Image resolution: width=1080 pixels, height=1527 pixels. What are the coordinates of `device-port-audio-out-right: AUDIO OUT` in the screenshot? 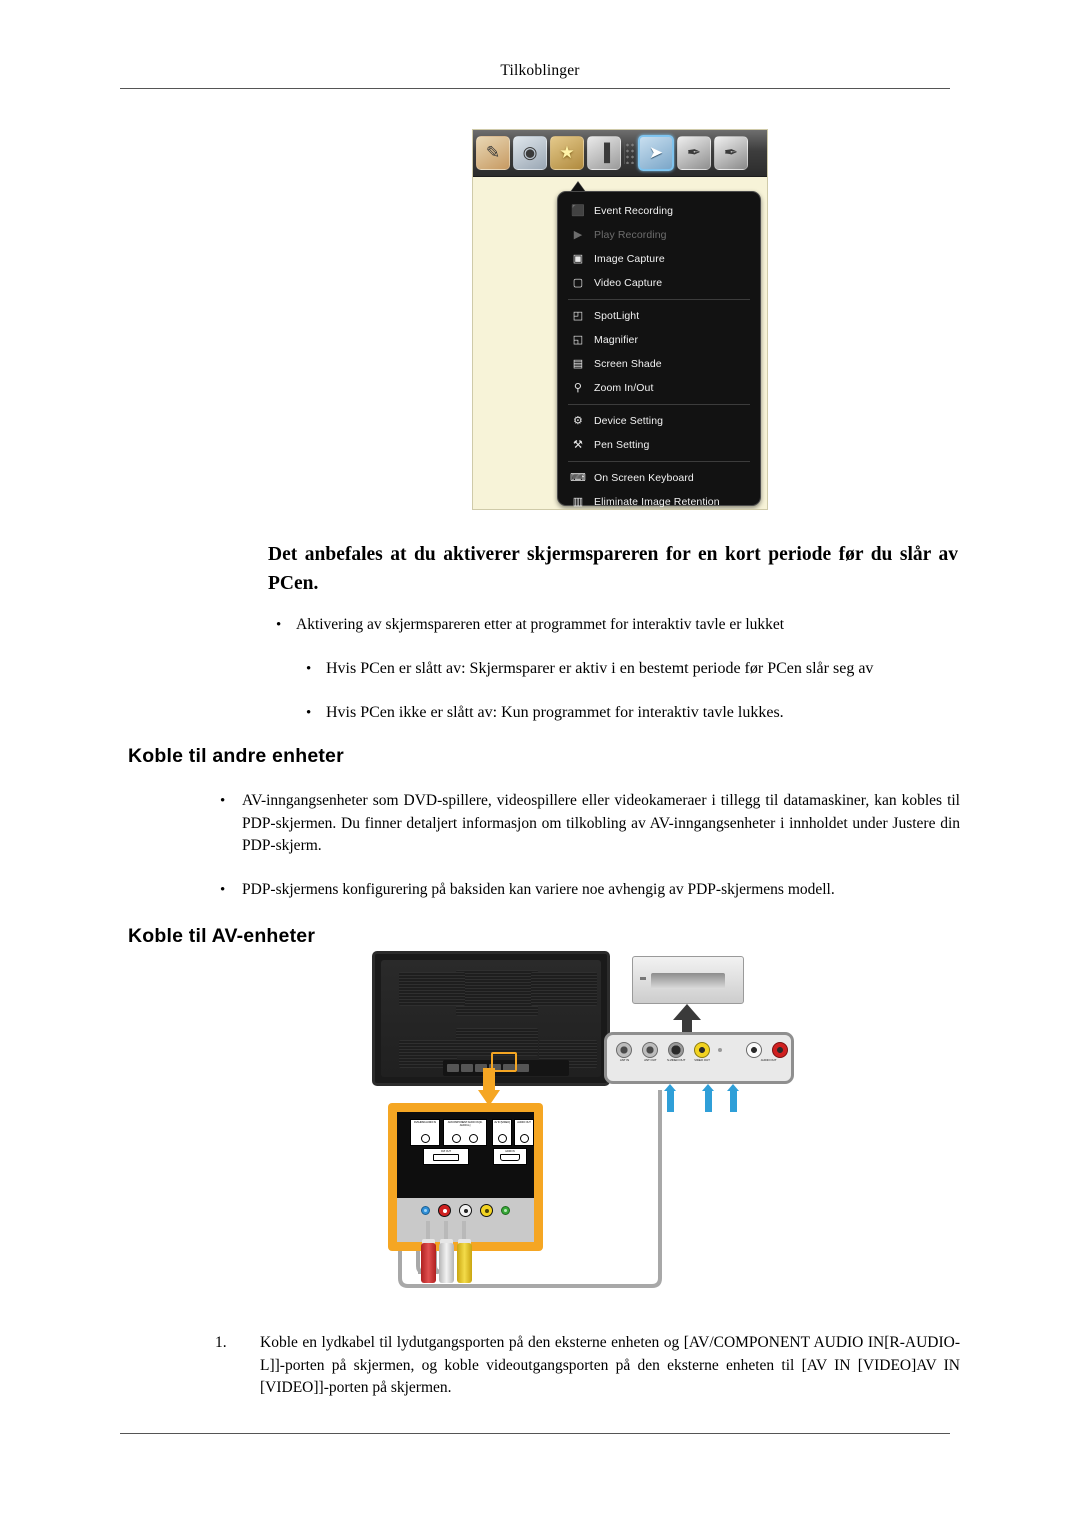 It's located at (775, 1052).